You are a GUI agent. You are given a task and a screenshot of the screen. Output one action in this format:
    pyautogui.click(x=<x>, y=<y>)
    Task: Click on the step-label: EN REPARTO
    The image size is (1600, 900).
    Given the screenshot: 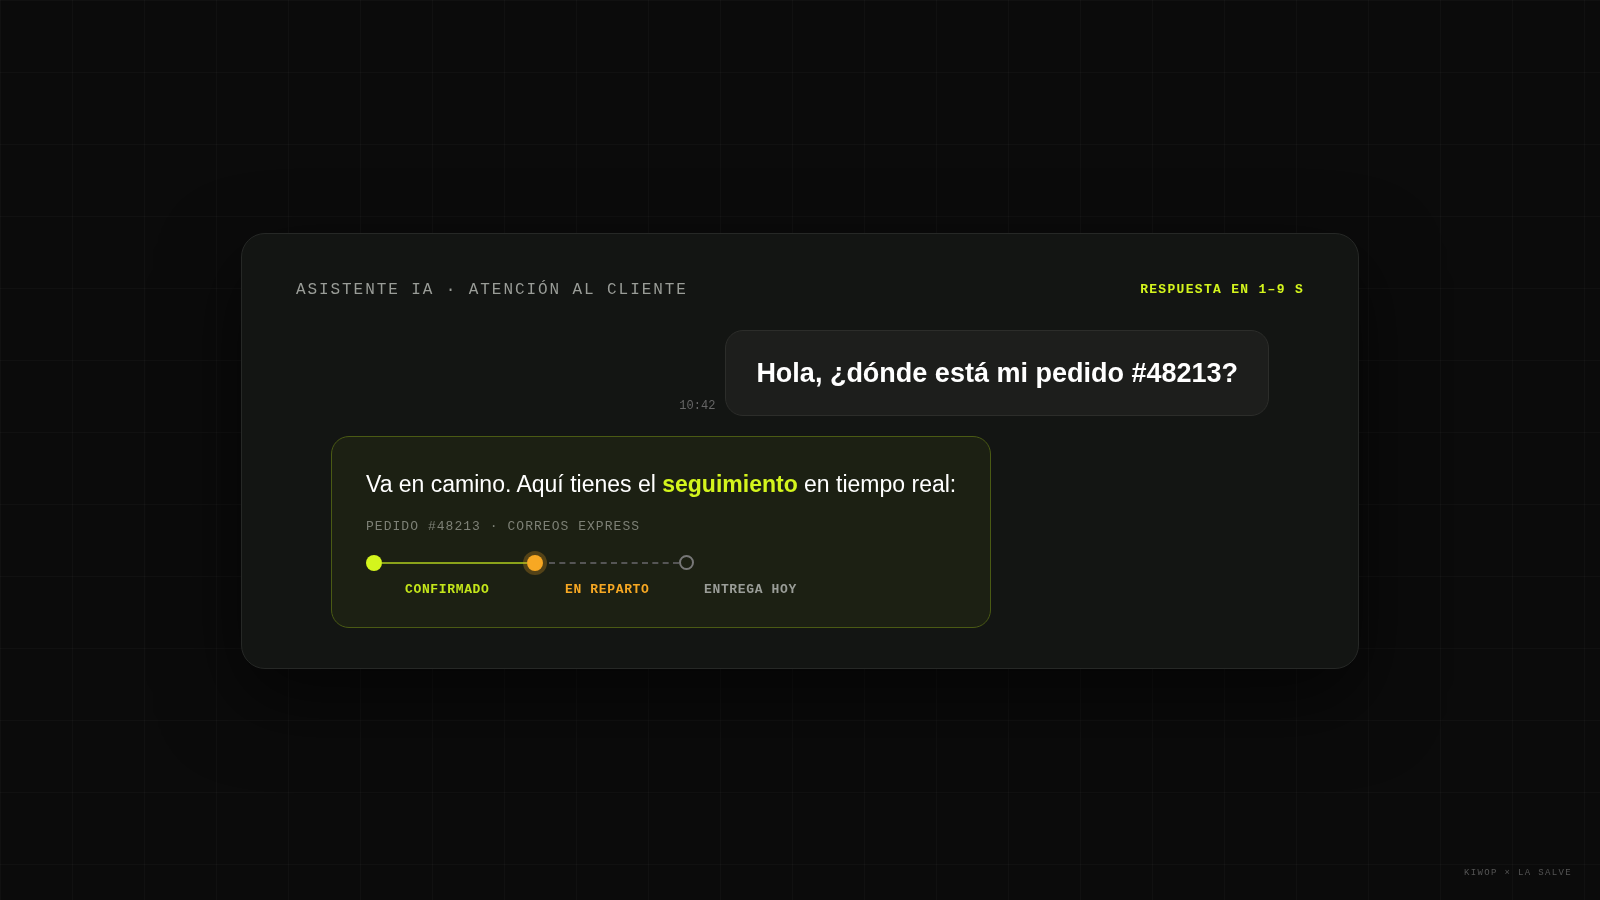 What is the action you would take?
    pyautogui.click(x=607, y=589)
    